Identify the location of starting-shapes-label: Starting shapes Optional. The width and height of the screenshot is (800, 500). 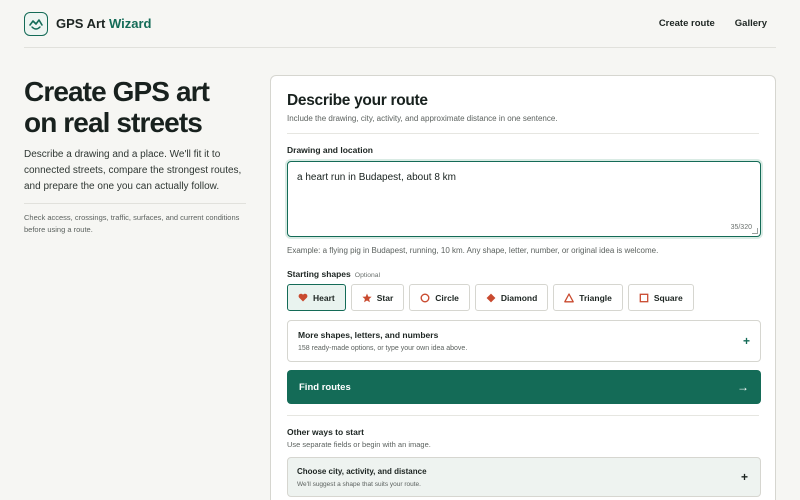
(333, 274).